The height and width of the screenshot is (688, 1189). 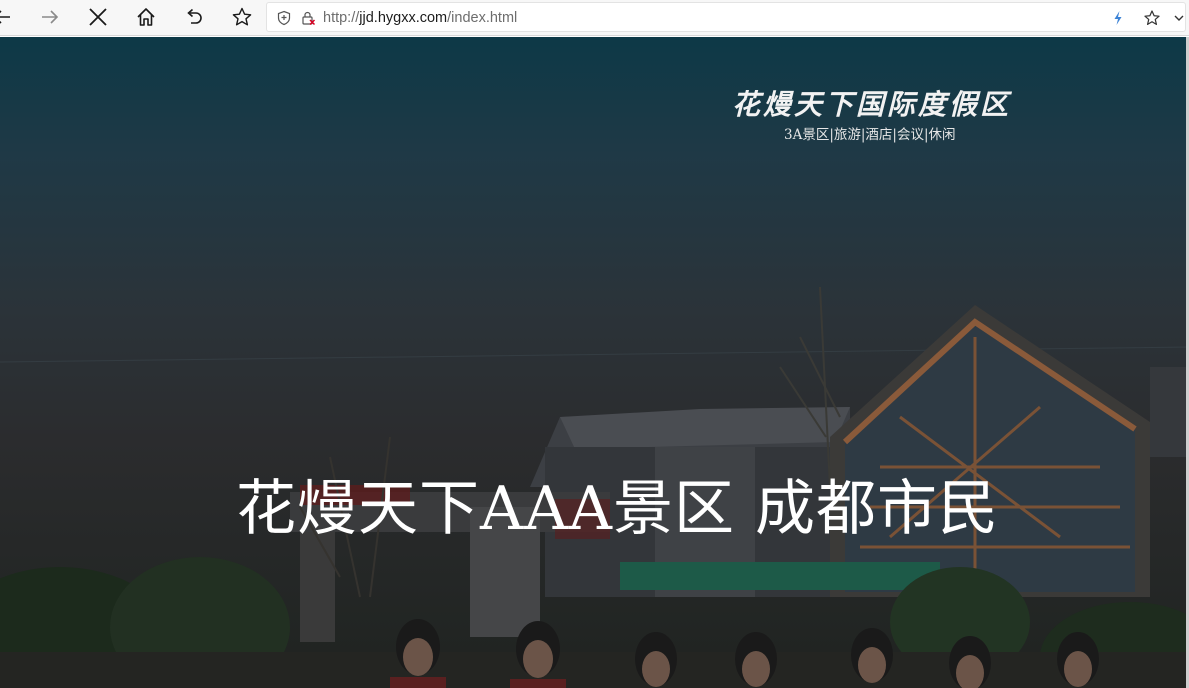 I want to click on lightning-icon, so click(x=1118, y=18).